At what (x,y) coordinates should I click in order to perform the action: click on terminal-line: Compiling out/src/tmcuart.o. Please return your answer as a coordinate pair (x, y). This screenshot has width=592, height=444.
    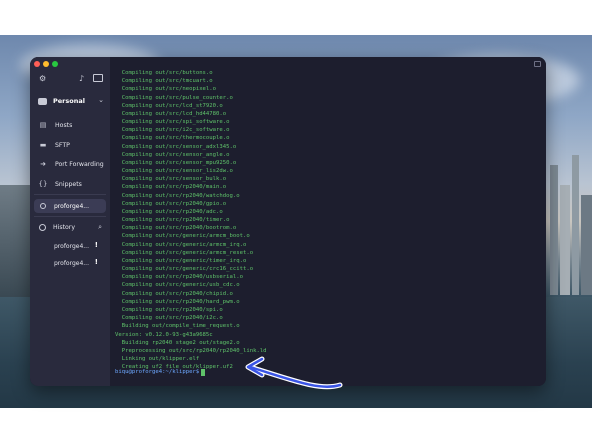
    Looking at the image, I should click on (164, 81).